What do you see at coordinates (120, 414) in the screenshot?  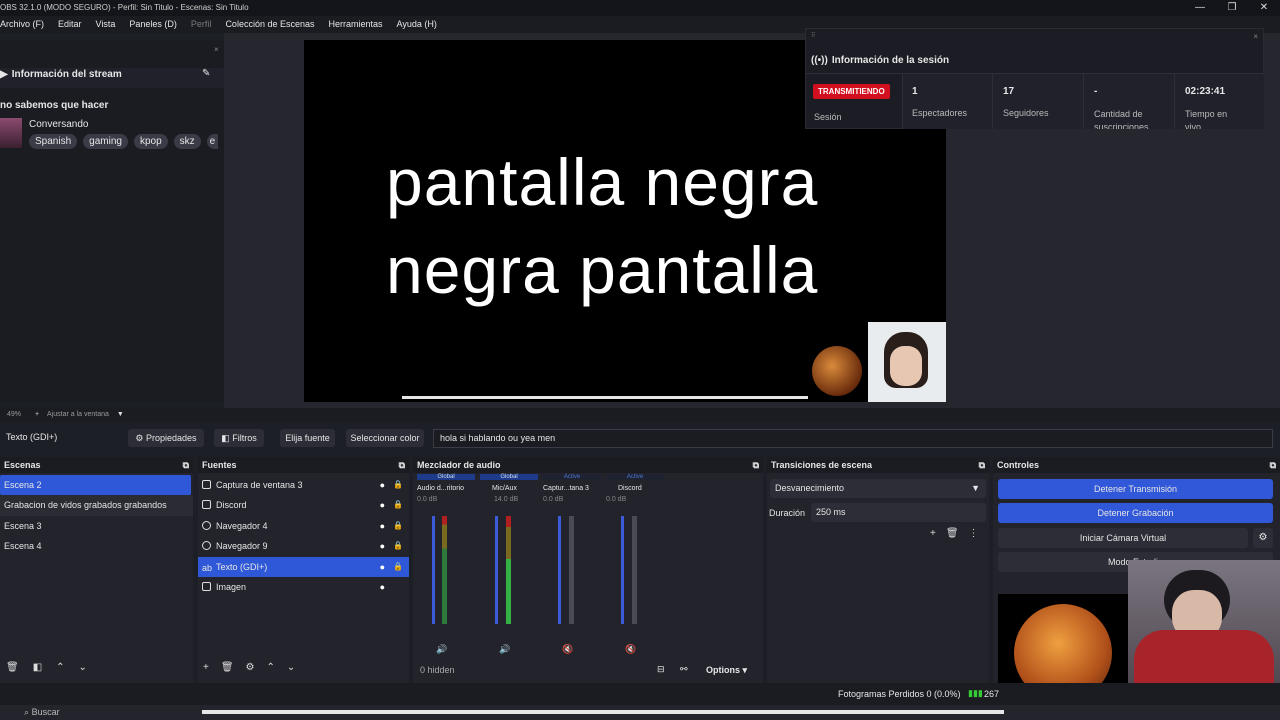 I see `chevron-down-icon: ▼` at bounding box center [120, 414].